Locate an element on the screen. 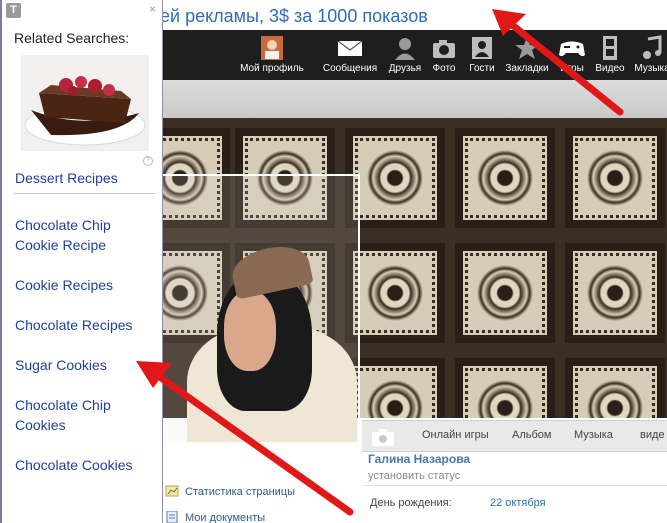 This screenshot has width=667, height=523. toolbar-logo-icon: T is located at coordinates (13, 10).